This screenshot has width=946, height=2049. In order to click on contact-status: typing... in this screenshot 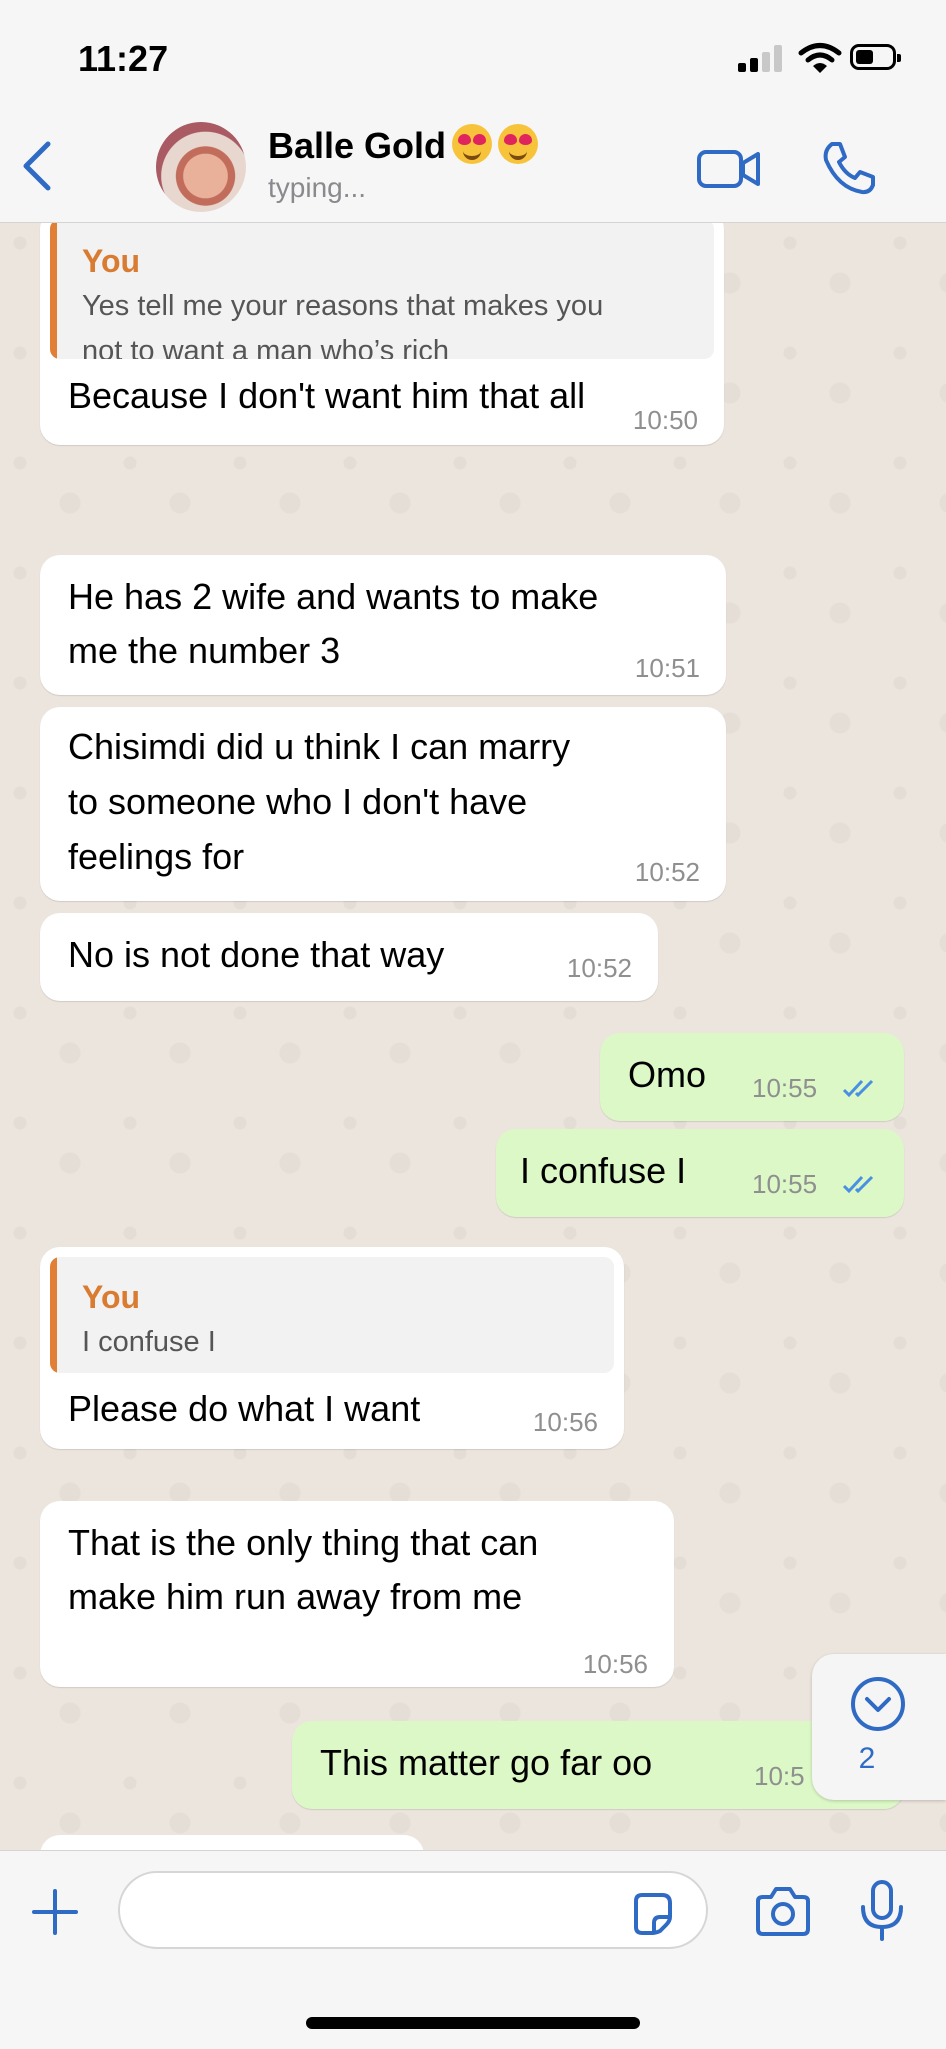, I will do `click(317, 187)`.